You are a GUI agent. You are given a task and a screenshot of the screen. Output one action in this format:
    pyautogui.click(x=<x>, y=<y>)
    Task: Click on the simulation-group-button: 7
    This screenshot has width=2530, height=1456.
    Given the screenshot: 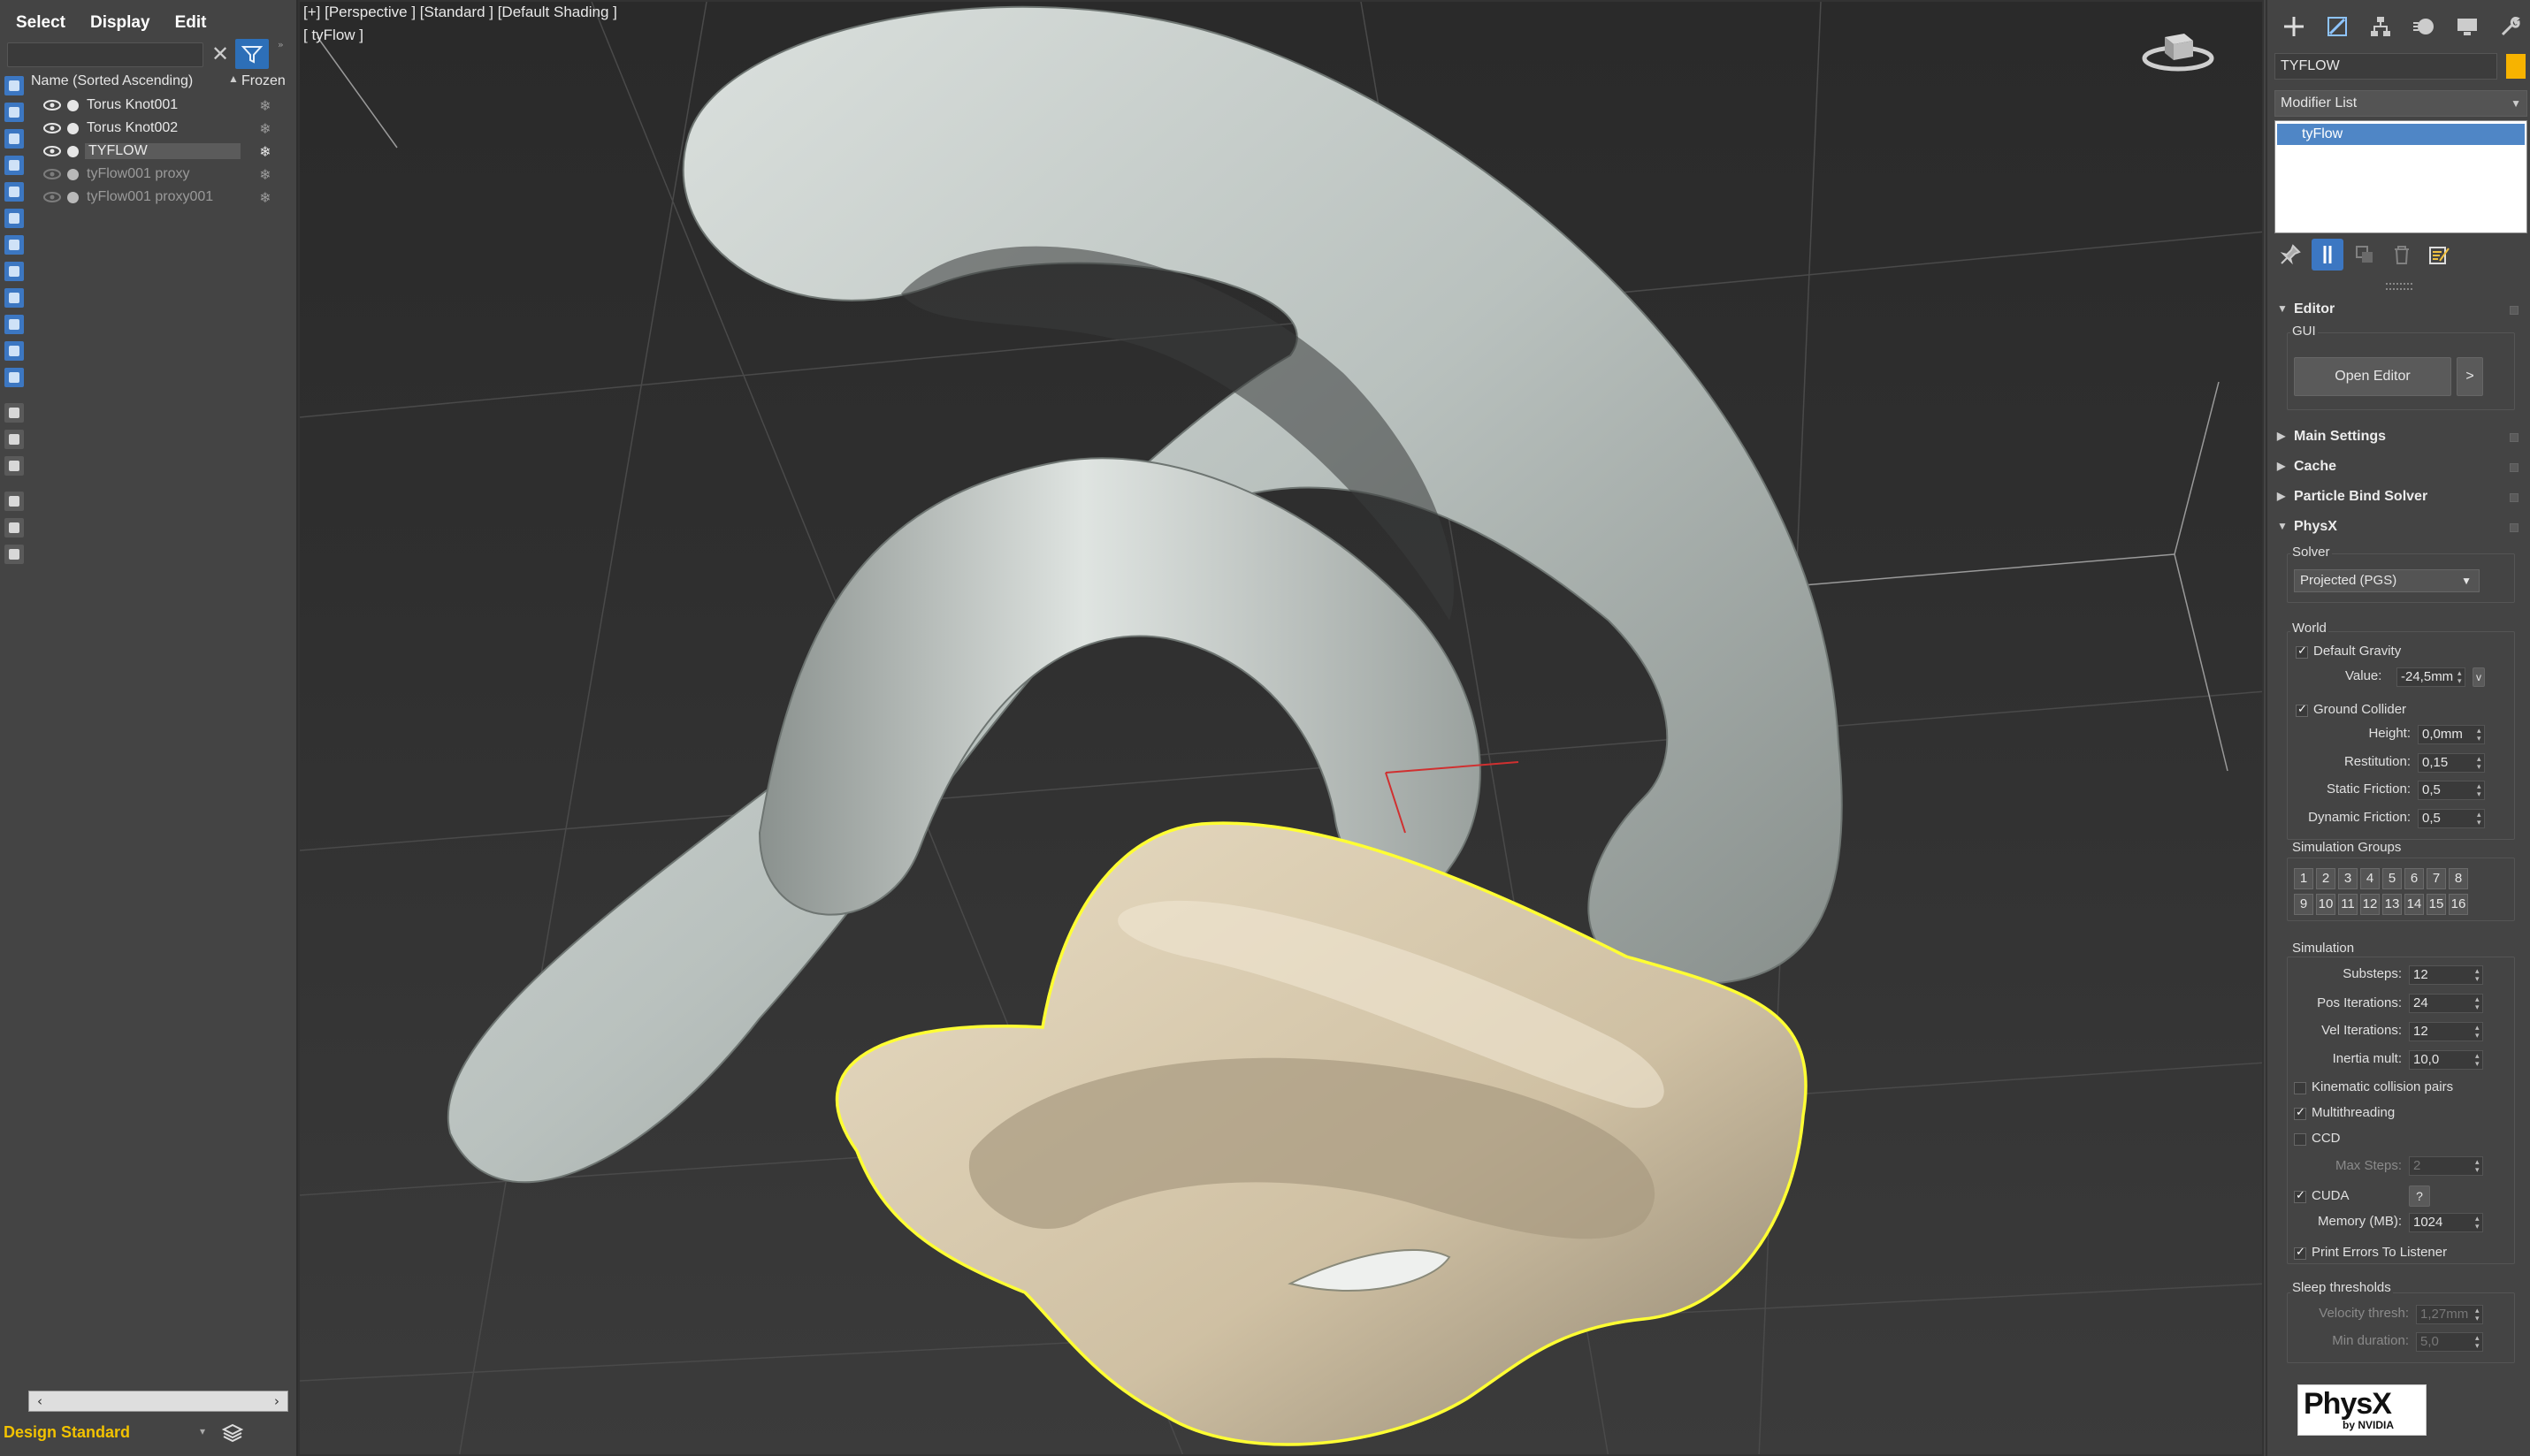 What is the action you would take?
    pyautogui.click(x=2436, y=878)
    